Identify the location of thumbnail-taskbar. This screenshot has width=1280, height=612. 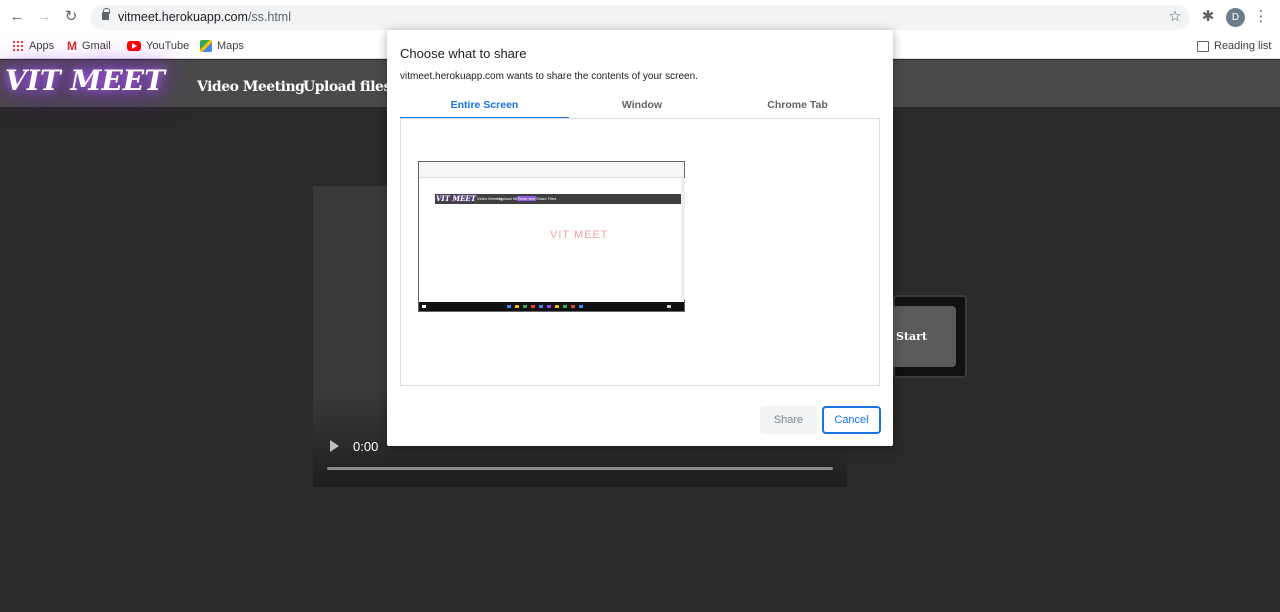
(551, 306).